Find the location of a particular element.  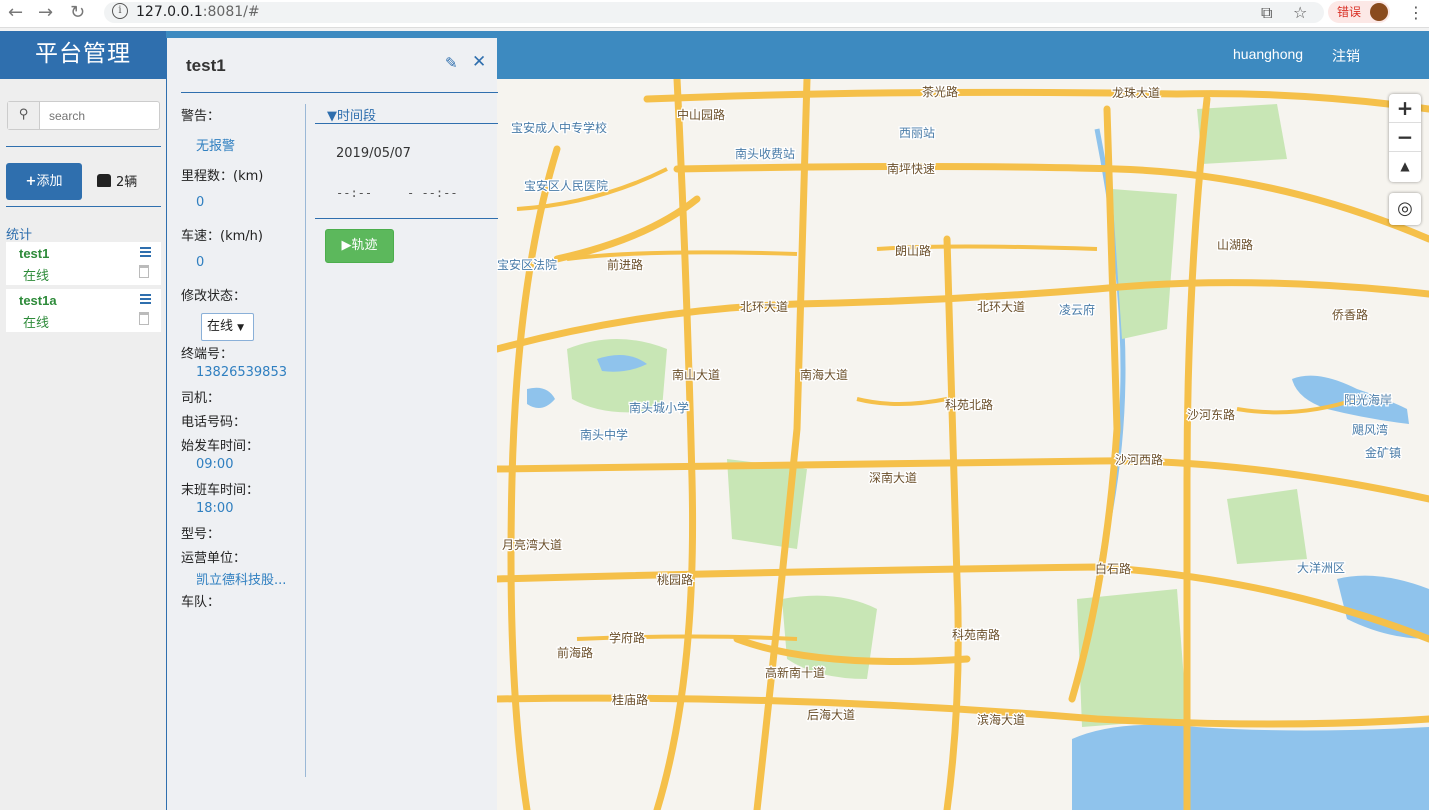

site-info-icon: i is located at coordinates (120, 11).